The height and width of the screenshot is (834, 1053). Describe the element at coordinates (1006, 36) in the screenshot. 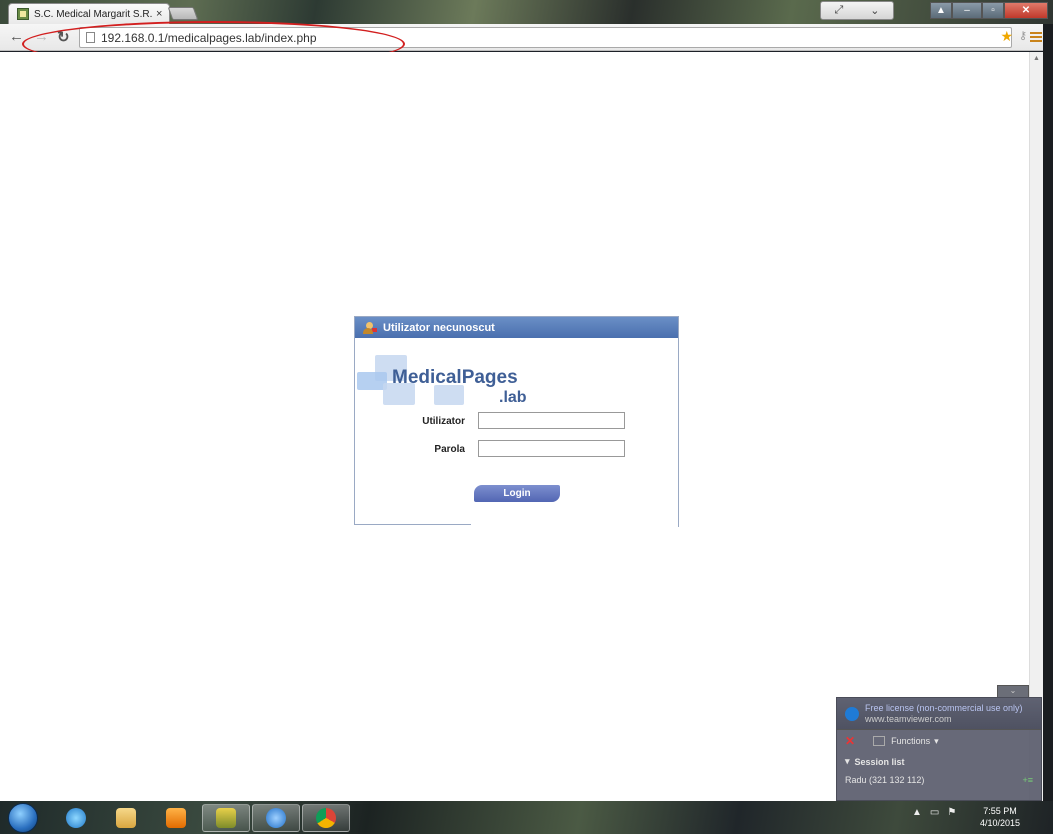

I see `bookmark-star-icon: ★` at that location.